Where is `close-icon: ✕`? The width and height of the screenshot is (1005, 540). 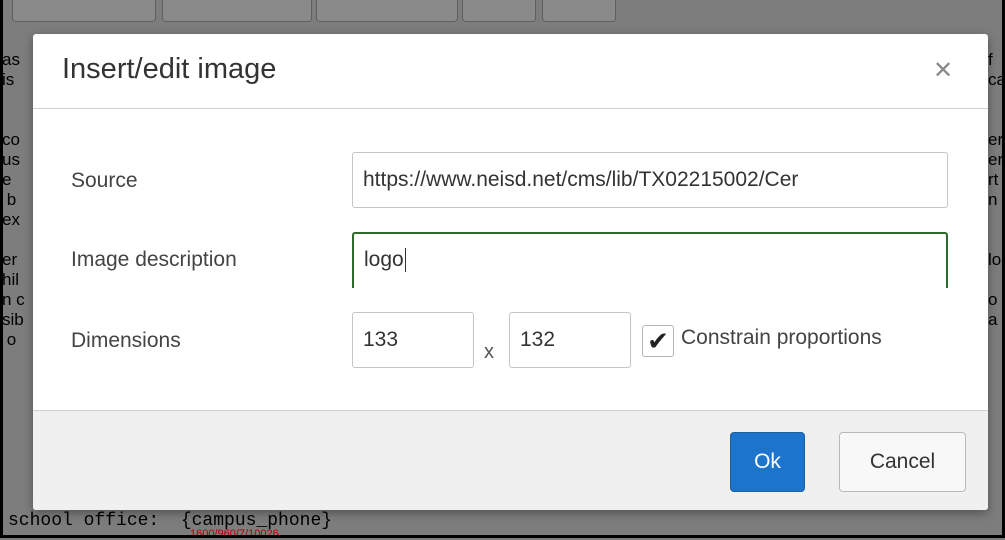
close-icon: ✕ is located at coordinates (943, 71).